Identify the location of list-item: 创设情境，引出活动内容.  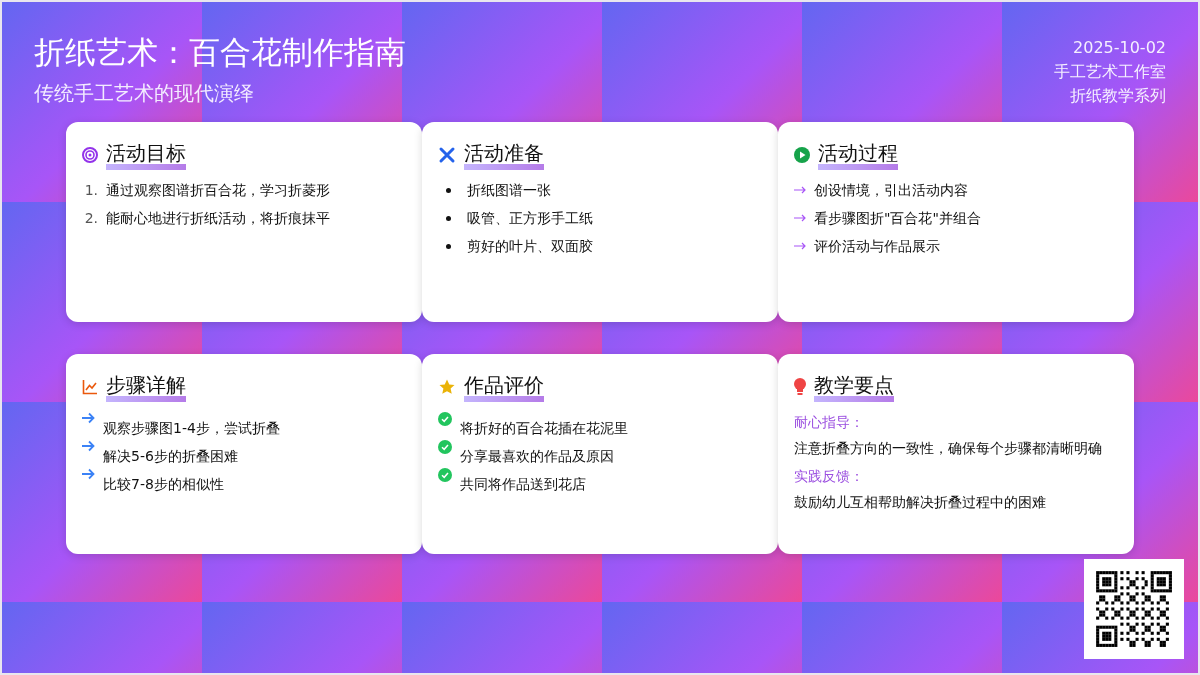
(891, 190).